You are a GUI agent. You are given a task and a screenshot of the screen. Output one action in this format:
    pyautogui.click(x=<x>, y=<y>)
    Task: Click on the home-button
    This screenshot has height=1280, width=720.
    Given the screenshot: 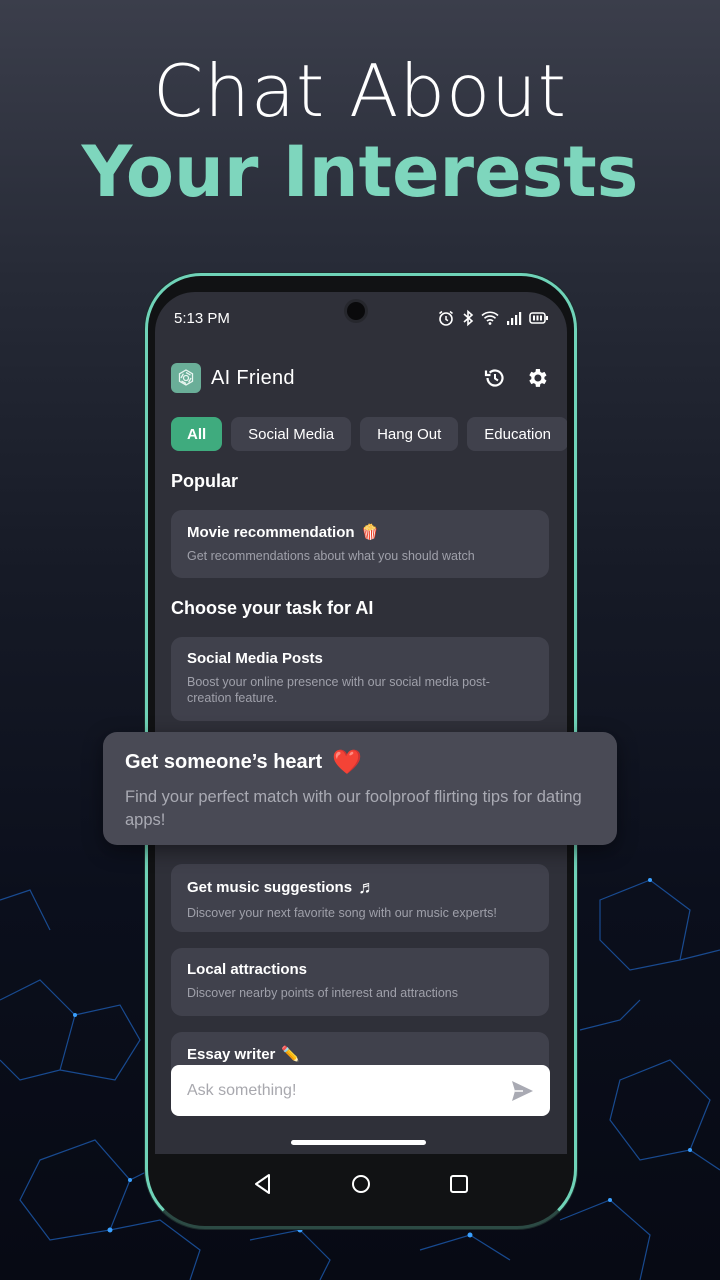 What is the action you would take?
    pyautogui.click(x=361, y=1184)
    